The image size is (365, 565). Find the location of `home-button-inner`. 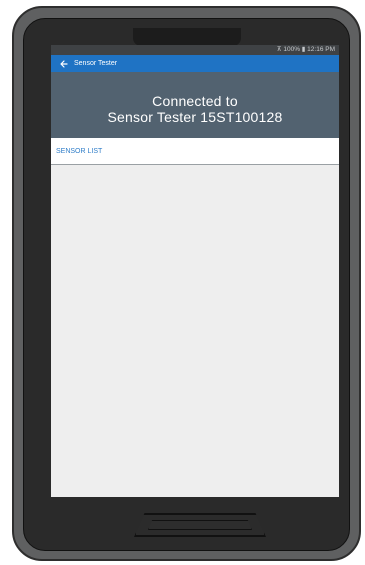

home-button-inner is located at coordinates (200, 525).